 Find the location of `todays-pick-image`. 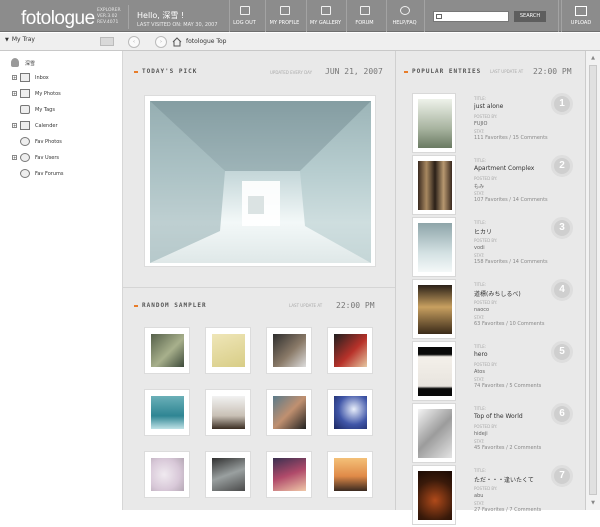

todays-pick-image is located at coordinates (260, 182).